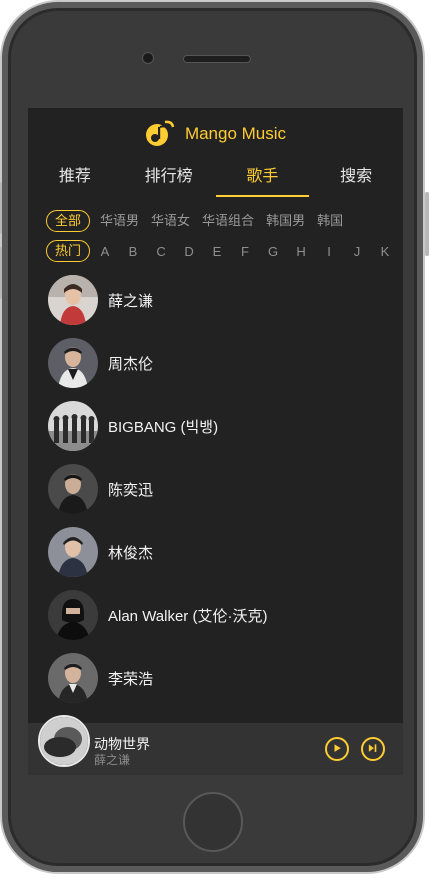  Describe the element at coordinates (373, 749) in the screenshot. I see `next-icon` at that location.